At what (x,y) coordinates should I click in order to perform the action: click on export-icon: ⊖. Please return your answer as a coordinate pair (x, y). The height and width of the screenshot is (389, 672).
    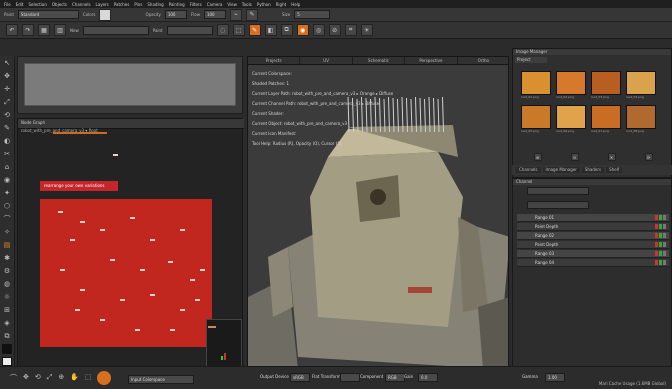
    Looking at the image, I should click on (574, 157).